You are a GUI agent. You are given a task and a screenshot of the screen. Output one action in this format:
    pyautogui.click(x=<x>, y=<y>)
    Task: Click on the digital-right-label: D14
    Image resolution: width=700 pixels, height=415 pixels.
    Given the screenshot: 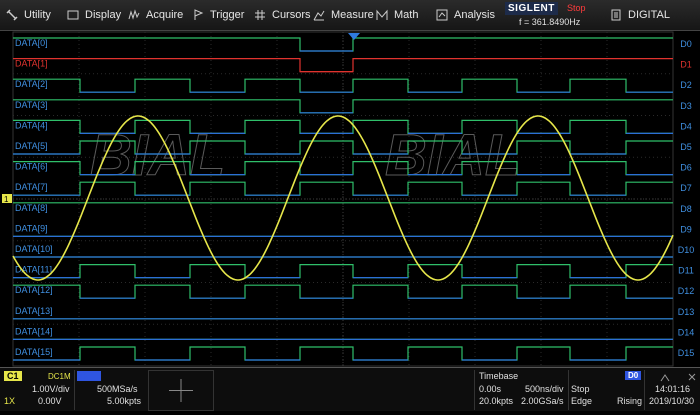 What is the action you would take?
    pyautogui.click(x=686, y=332)
    